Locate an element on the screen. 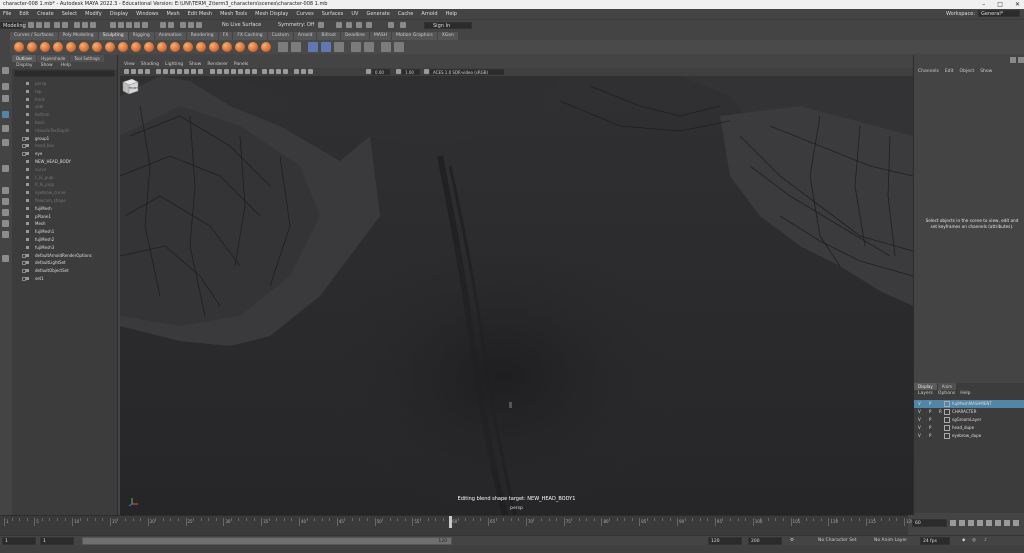 This screenshot has height=553, width=1024. animation-end-field: 200 is located at coordinates (765, 541).